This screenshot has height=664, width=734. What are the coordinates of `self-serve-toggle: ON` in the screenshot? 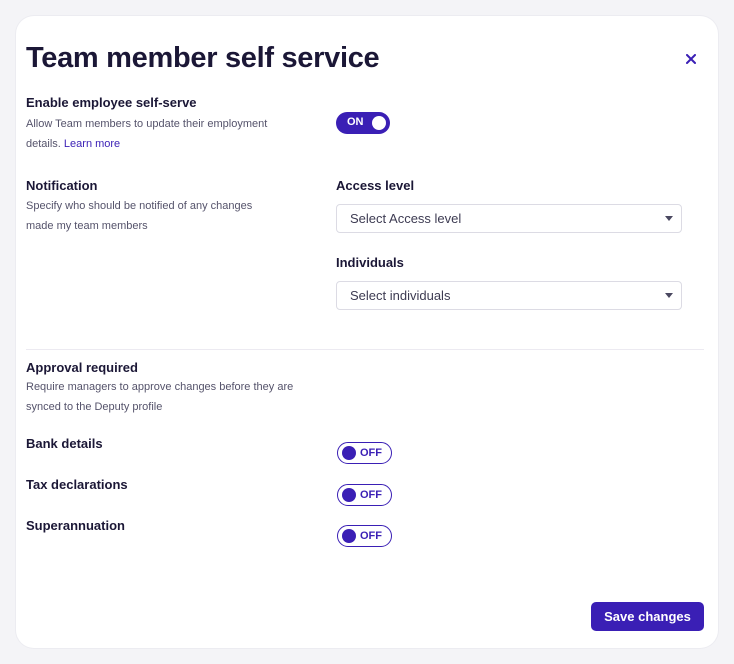 It's located at (363, 123).